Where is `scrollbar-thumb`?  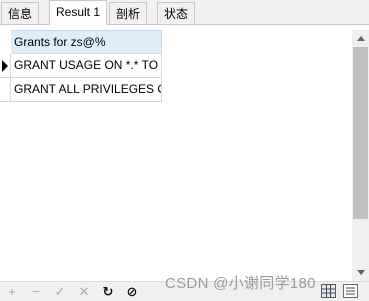 scrollbar-thumb is located at coordinates (360, 133).